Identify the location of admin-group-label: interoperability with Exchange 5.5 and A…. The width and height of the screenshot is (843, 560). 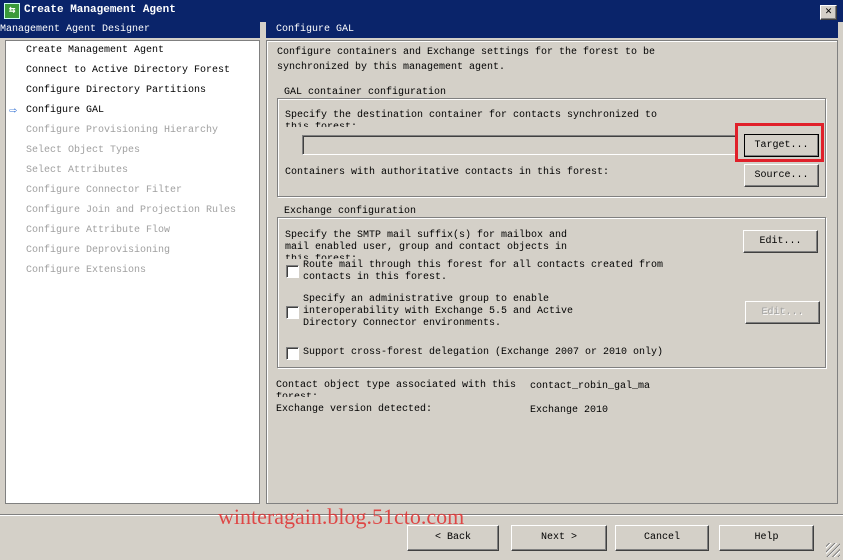
(438, 311).